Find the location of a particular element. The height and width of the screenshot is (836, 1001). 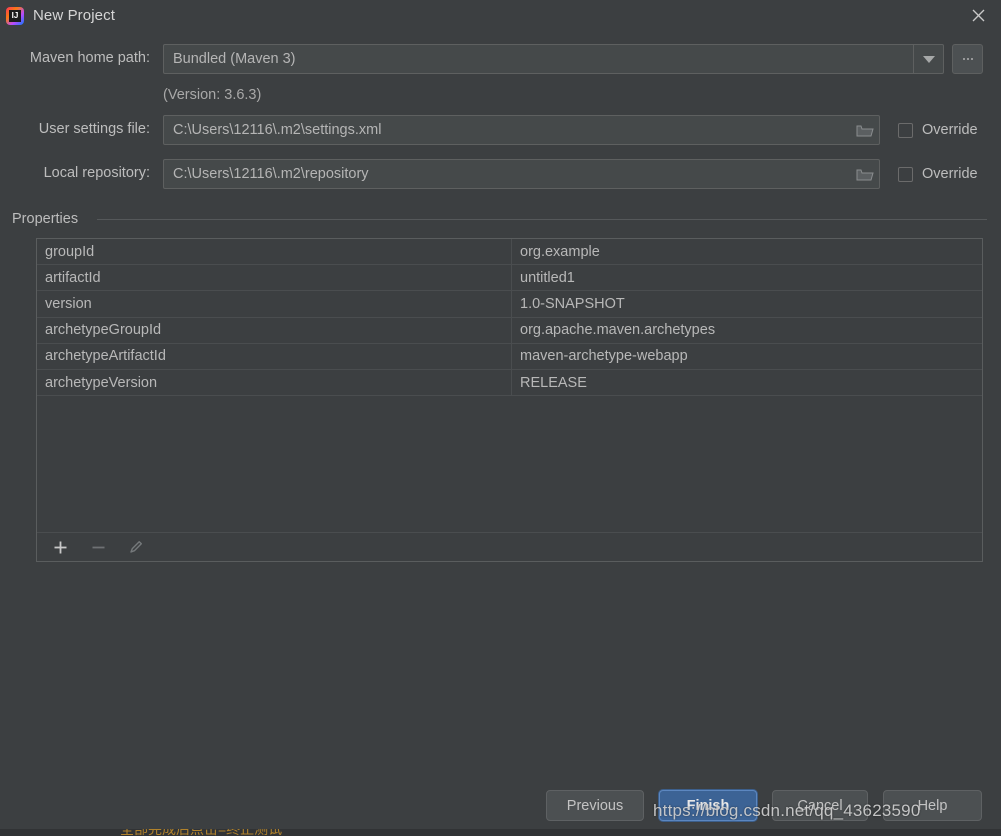

property-key-cell: archetypeGroupId is located at coordinates (274, 330).